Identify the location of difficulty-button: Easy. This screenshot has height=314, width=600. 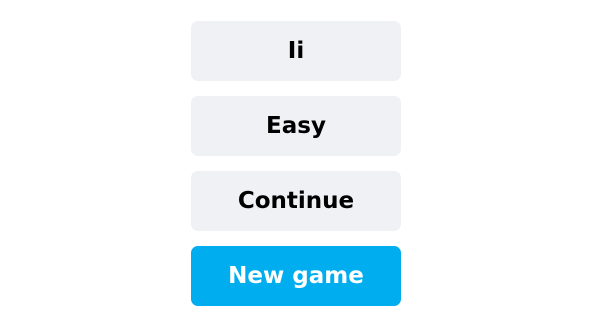
(296, 126).